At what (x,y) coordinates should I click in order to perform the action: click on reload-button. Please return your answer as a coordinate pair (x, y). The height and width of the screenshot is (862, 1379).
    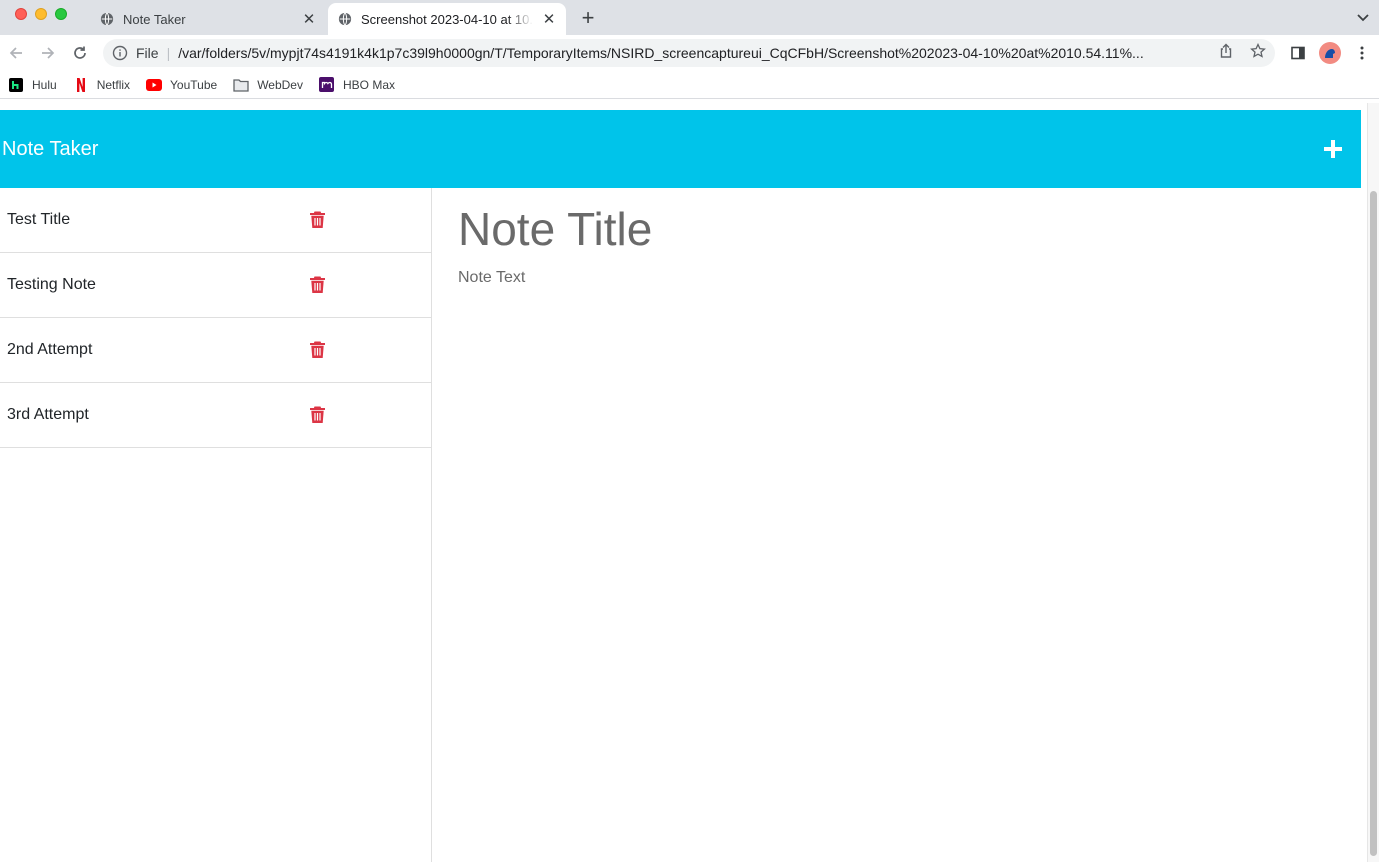
    Looking at the image, I should click on (80, 53).